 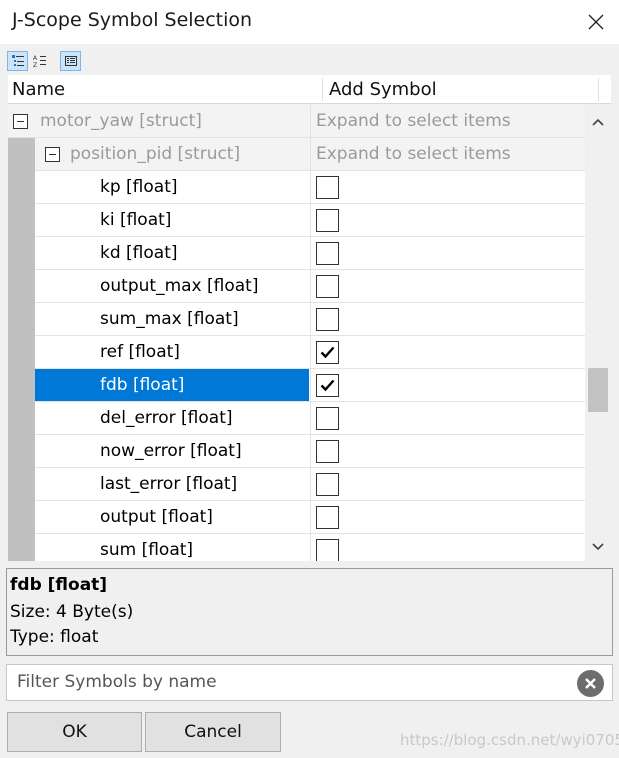 What do you see at coordinates (156, 517) in the screenshot?
I see `row-label: output [float]` at bounding box center [156, 517].